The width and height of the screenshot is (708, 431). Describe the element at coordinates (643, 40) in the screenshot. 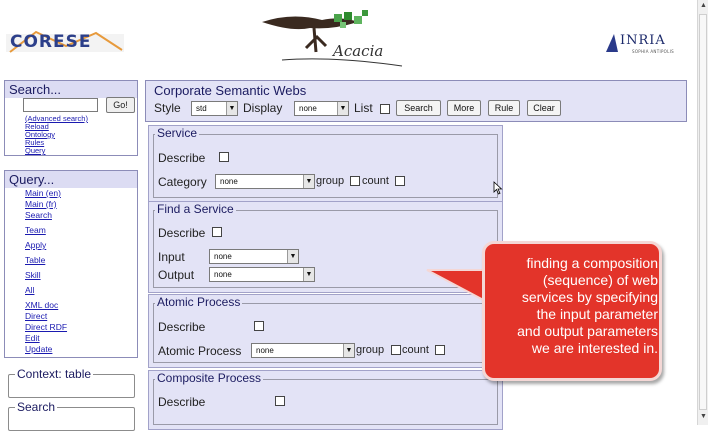

I see `inria-logo-text: INRIA` at that location.